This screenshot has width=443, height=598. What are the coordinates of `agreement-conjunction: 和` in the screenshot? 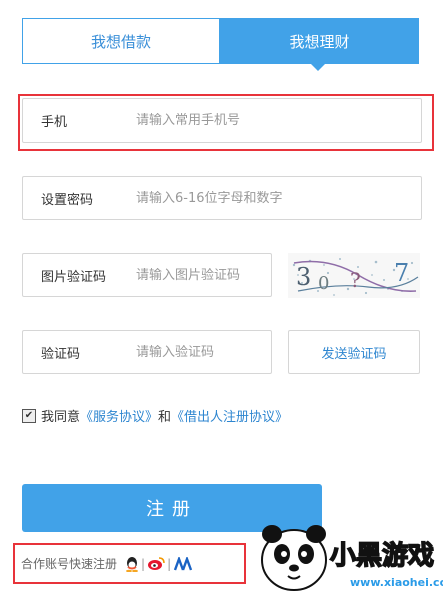 It's located at (165, 417).